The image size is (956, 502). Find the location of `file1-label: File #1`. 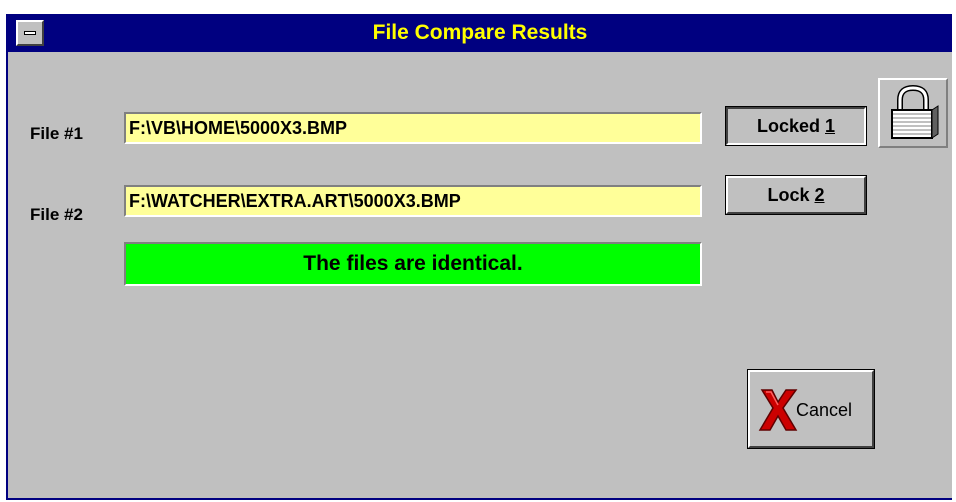

file1-label: File #1 is located at coordinates (56, 133).